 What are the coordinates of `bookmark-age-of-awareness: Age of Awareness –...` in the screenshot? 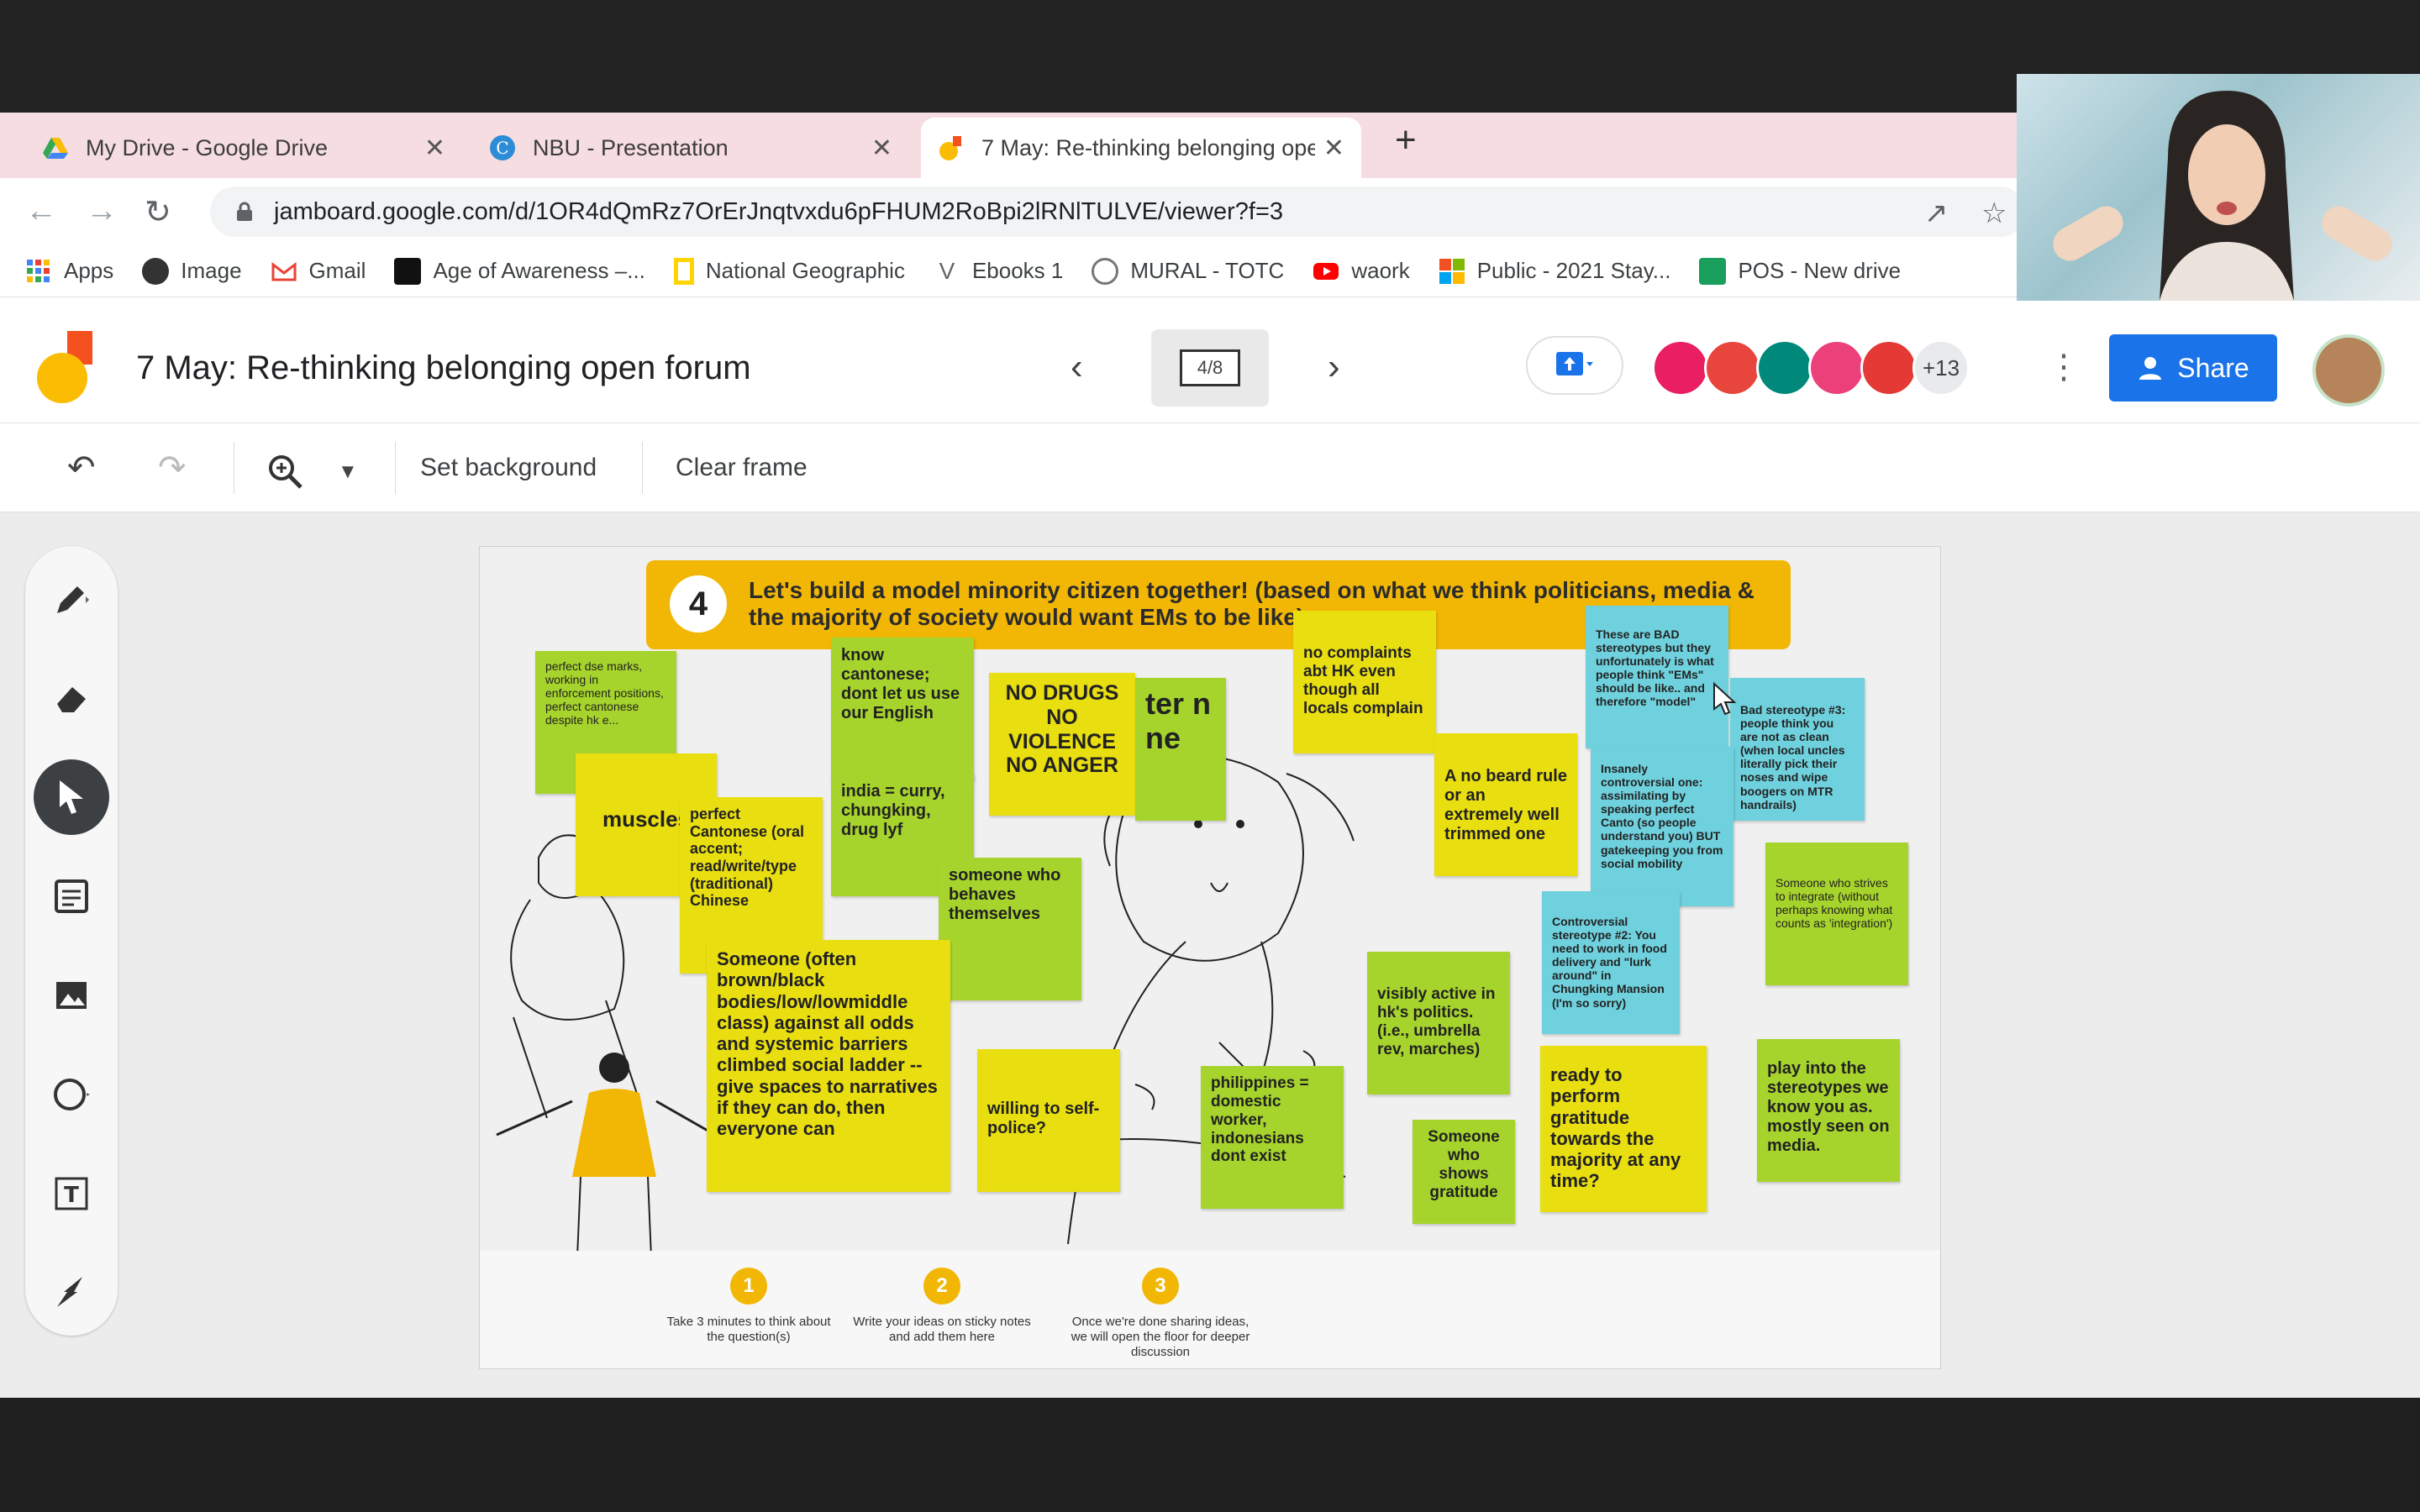 It's located at (519, 271).